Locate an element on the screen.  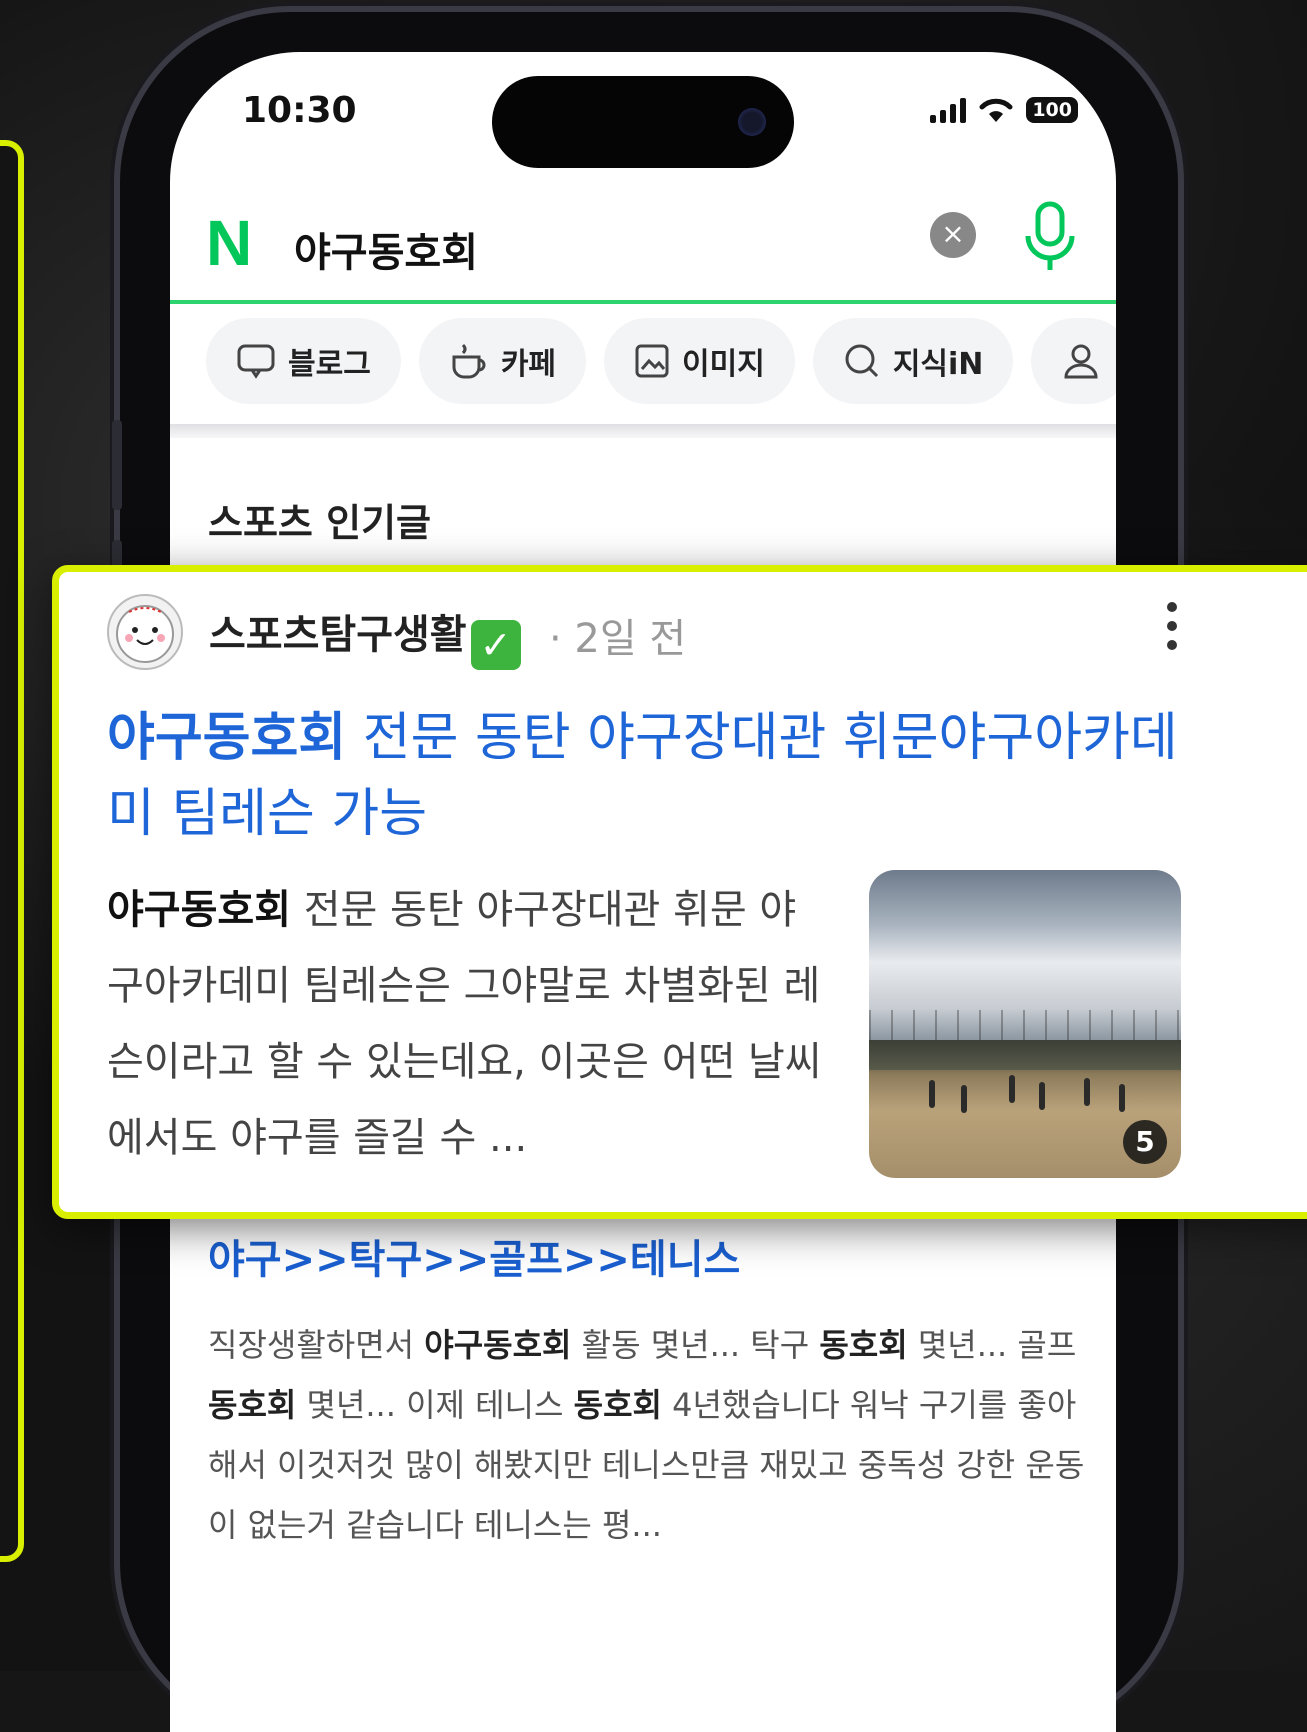
image-count-badge: 5 is located at coordinates (1145, 1142).